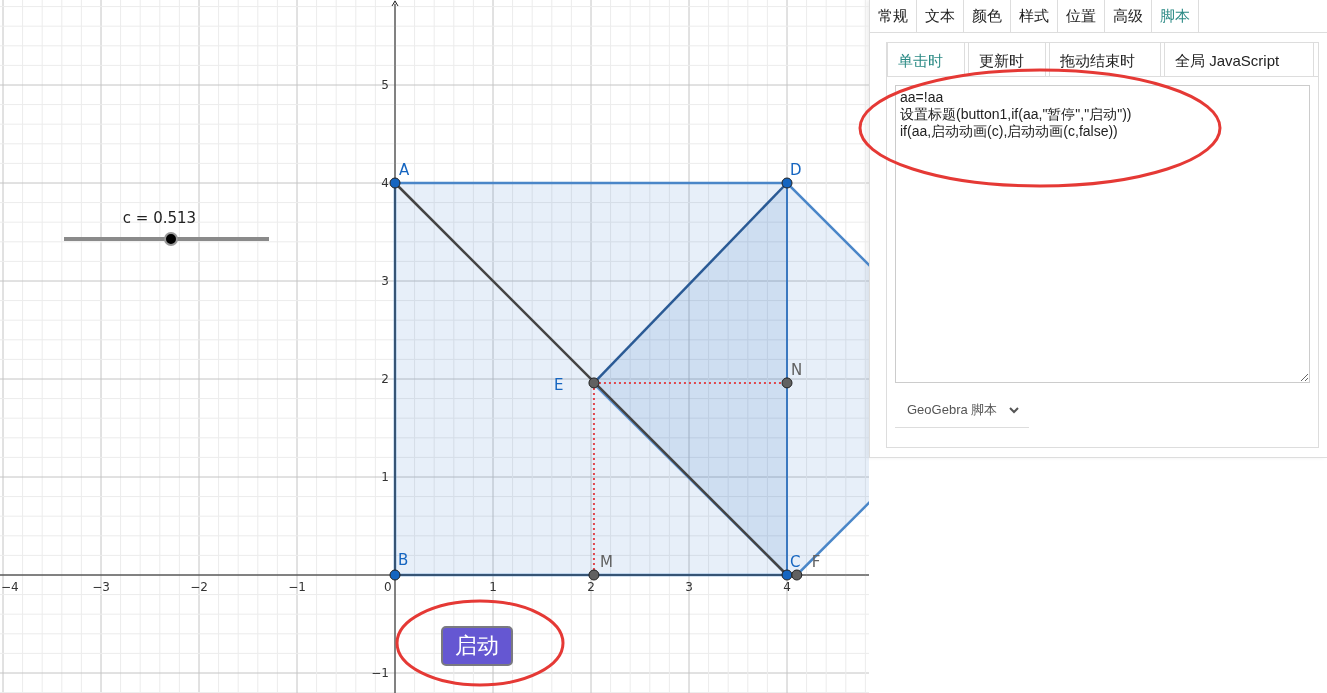 The image size is (1327, 693). What do you see at coordinates (795, 562) in the screenshot?
I see `point-label: C` at bounding box center [795, 562].